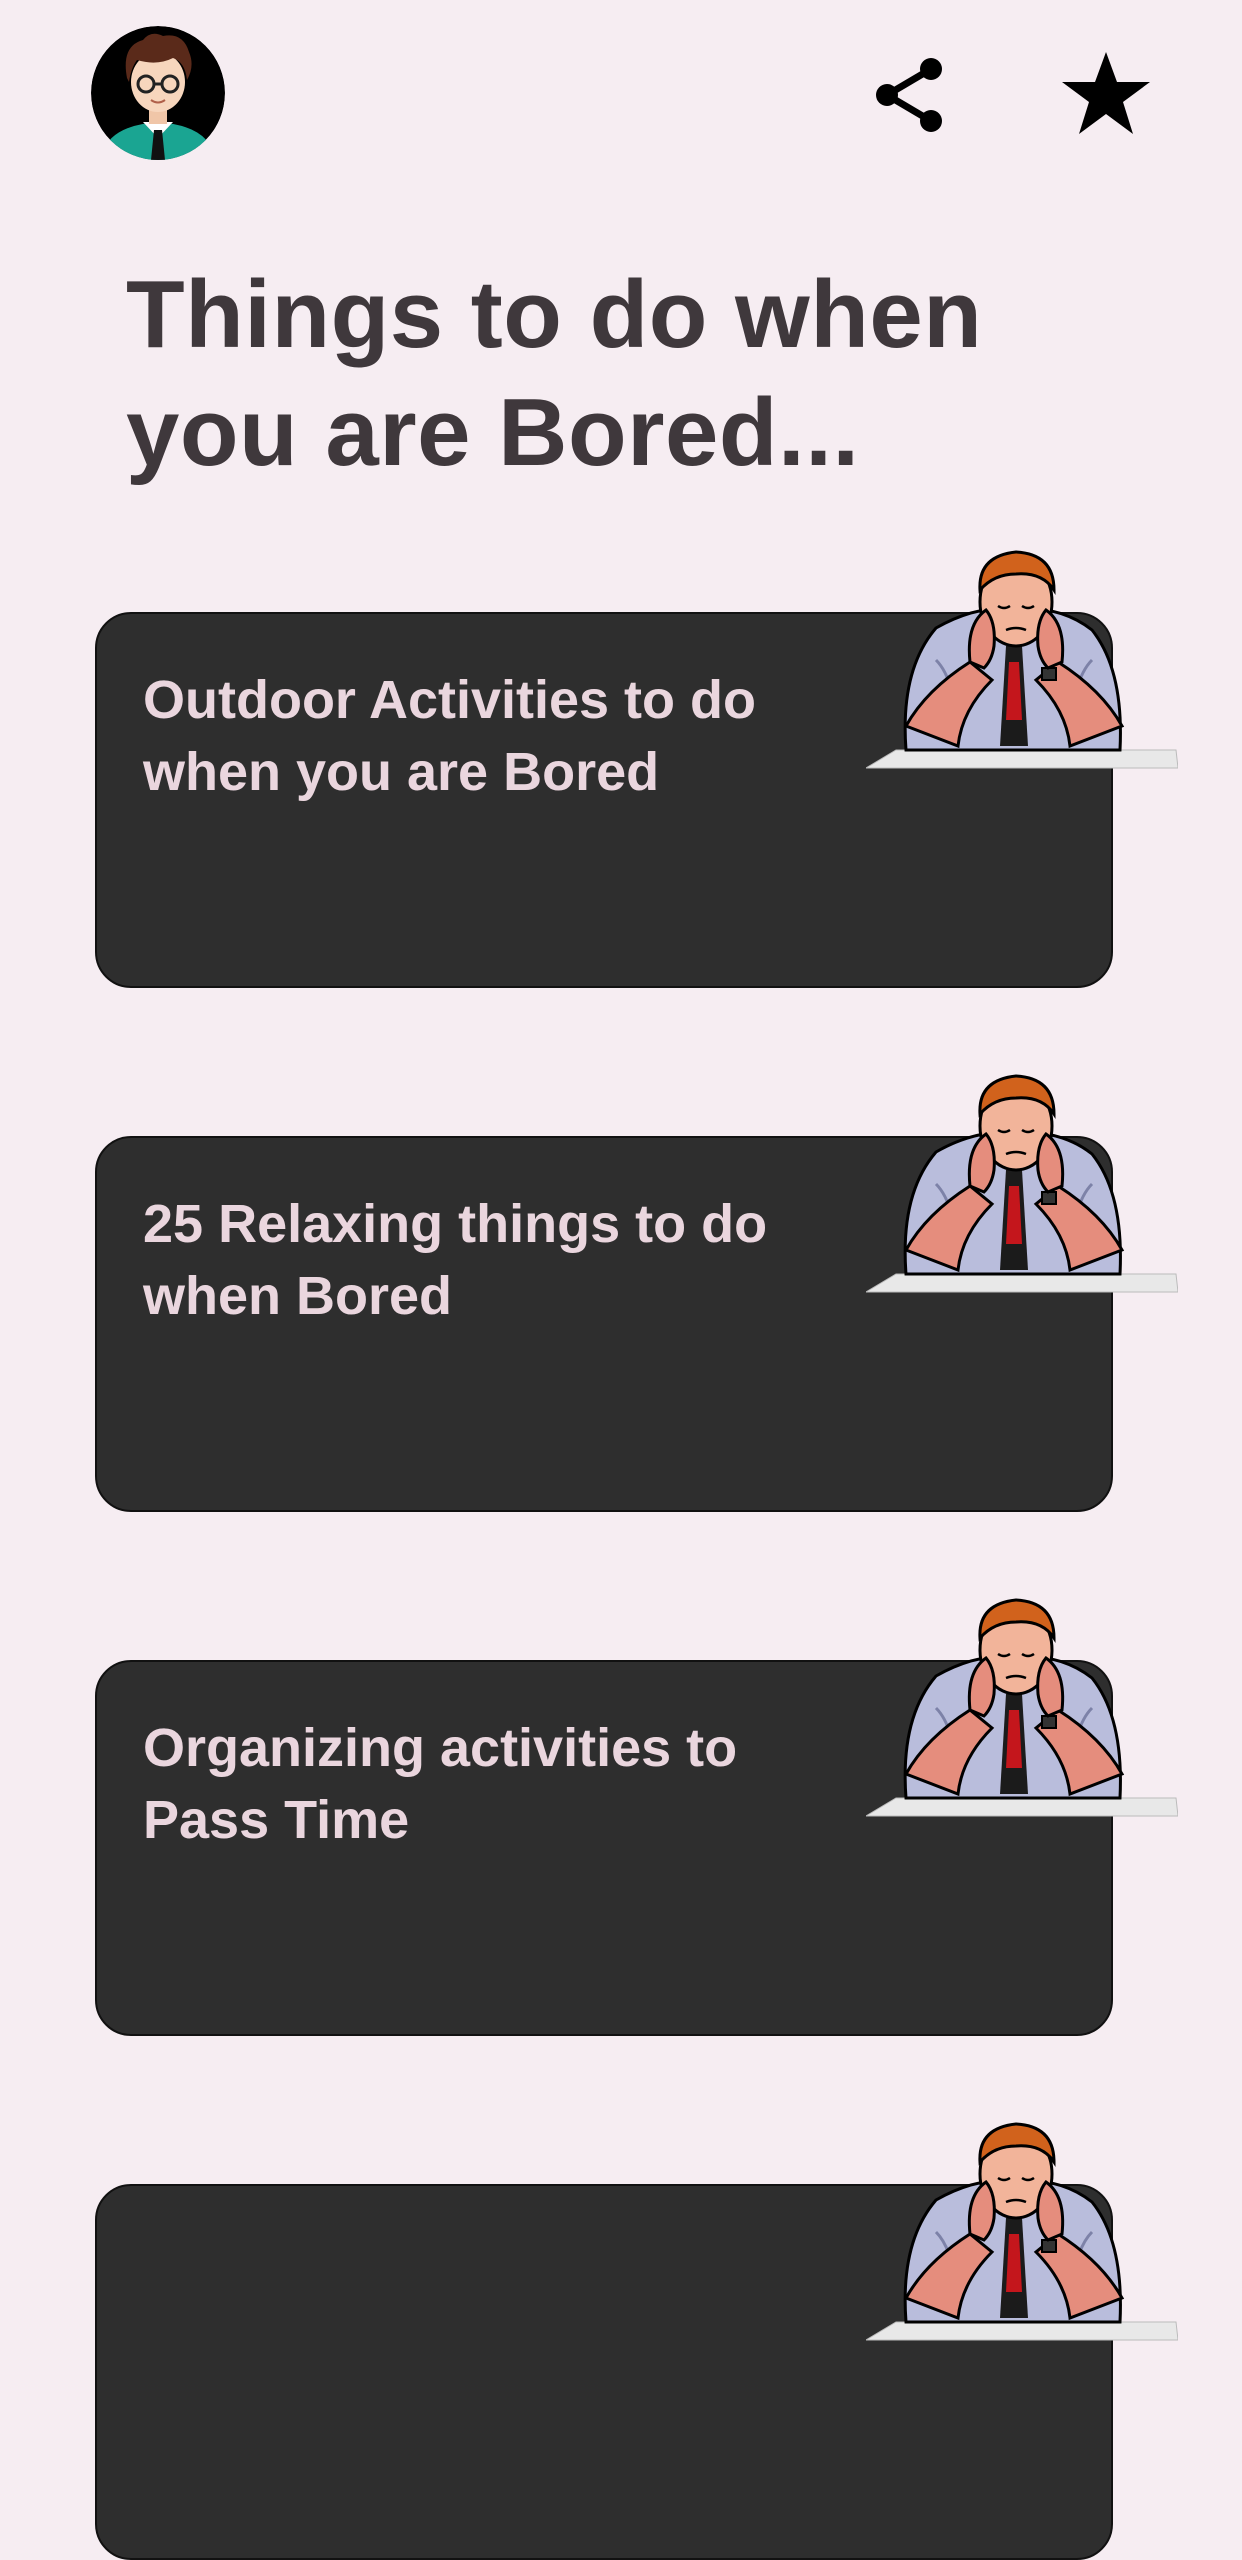 The image size is (1242, 2560). I want to click on share-icon, so click(909, 95).